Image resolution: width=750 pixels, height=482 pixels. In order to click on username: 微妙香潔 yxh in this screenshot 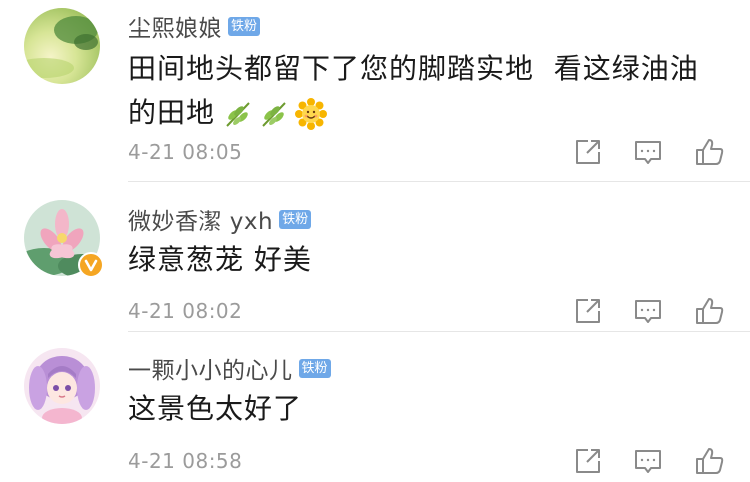, I will do `click(200, 219)`.